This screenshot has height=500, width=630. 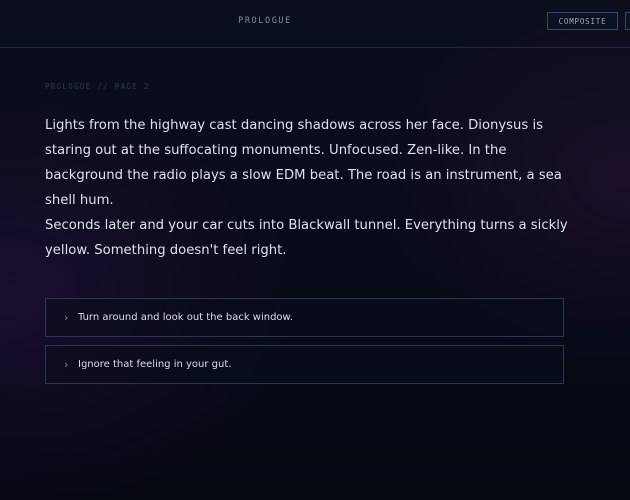 What do you see at coordinates (315, 24) in the screenshot?
I see `top-bar: PROLOGUE COMPOSITE` at bounding box center [315, 24].